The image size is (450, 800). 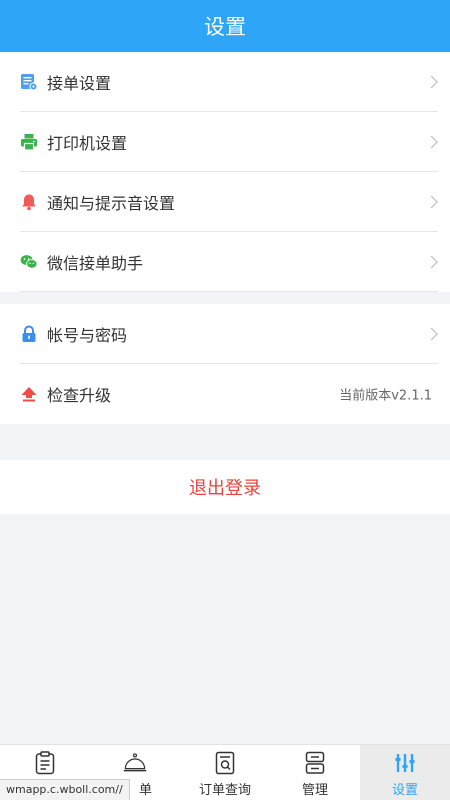 I want to click on tab-order-search: 订单查询, so click(x=225, y=772).